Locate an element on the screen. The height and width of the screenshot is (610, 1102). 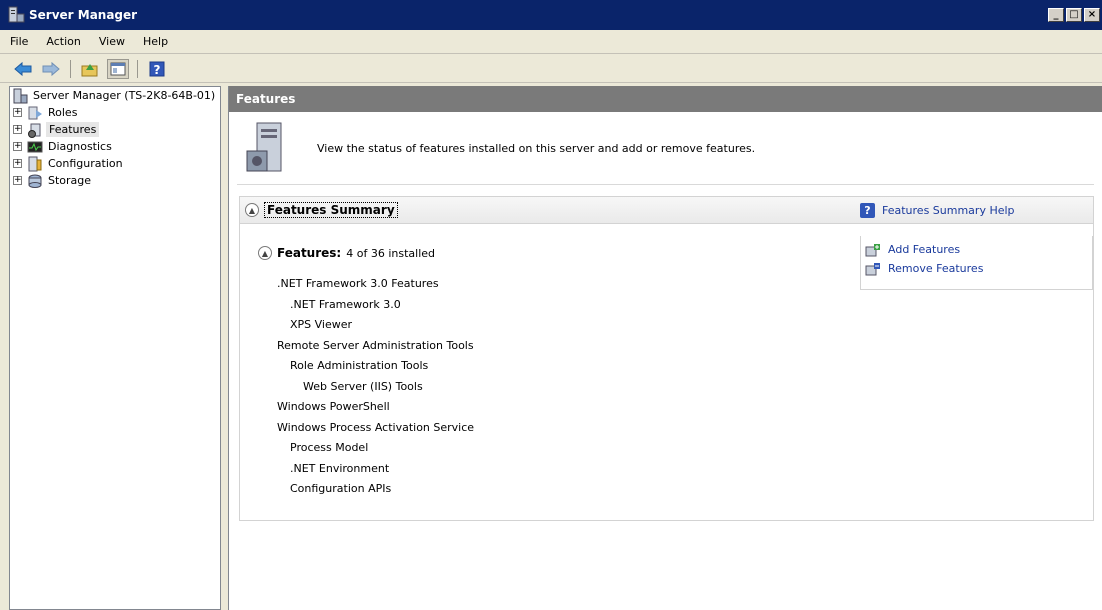
remove-features-link: Remove Features is located at coordinates (978, 268).